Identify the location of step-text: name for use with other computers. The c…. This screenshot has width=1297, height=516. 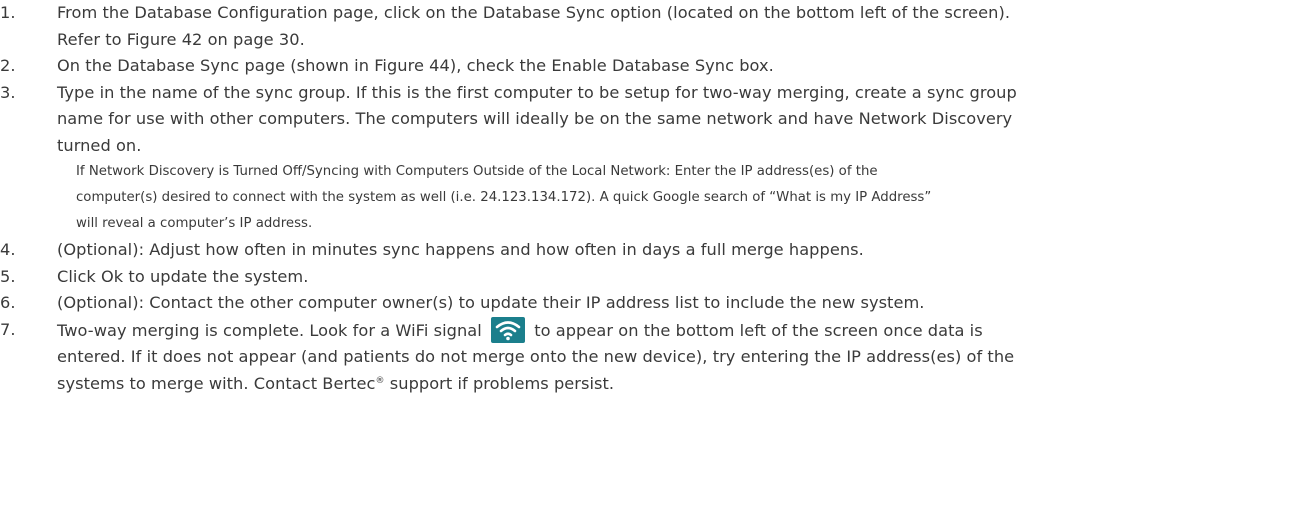
(535, 118).